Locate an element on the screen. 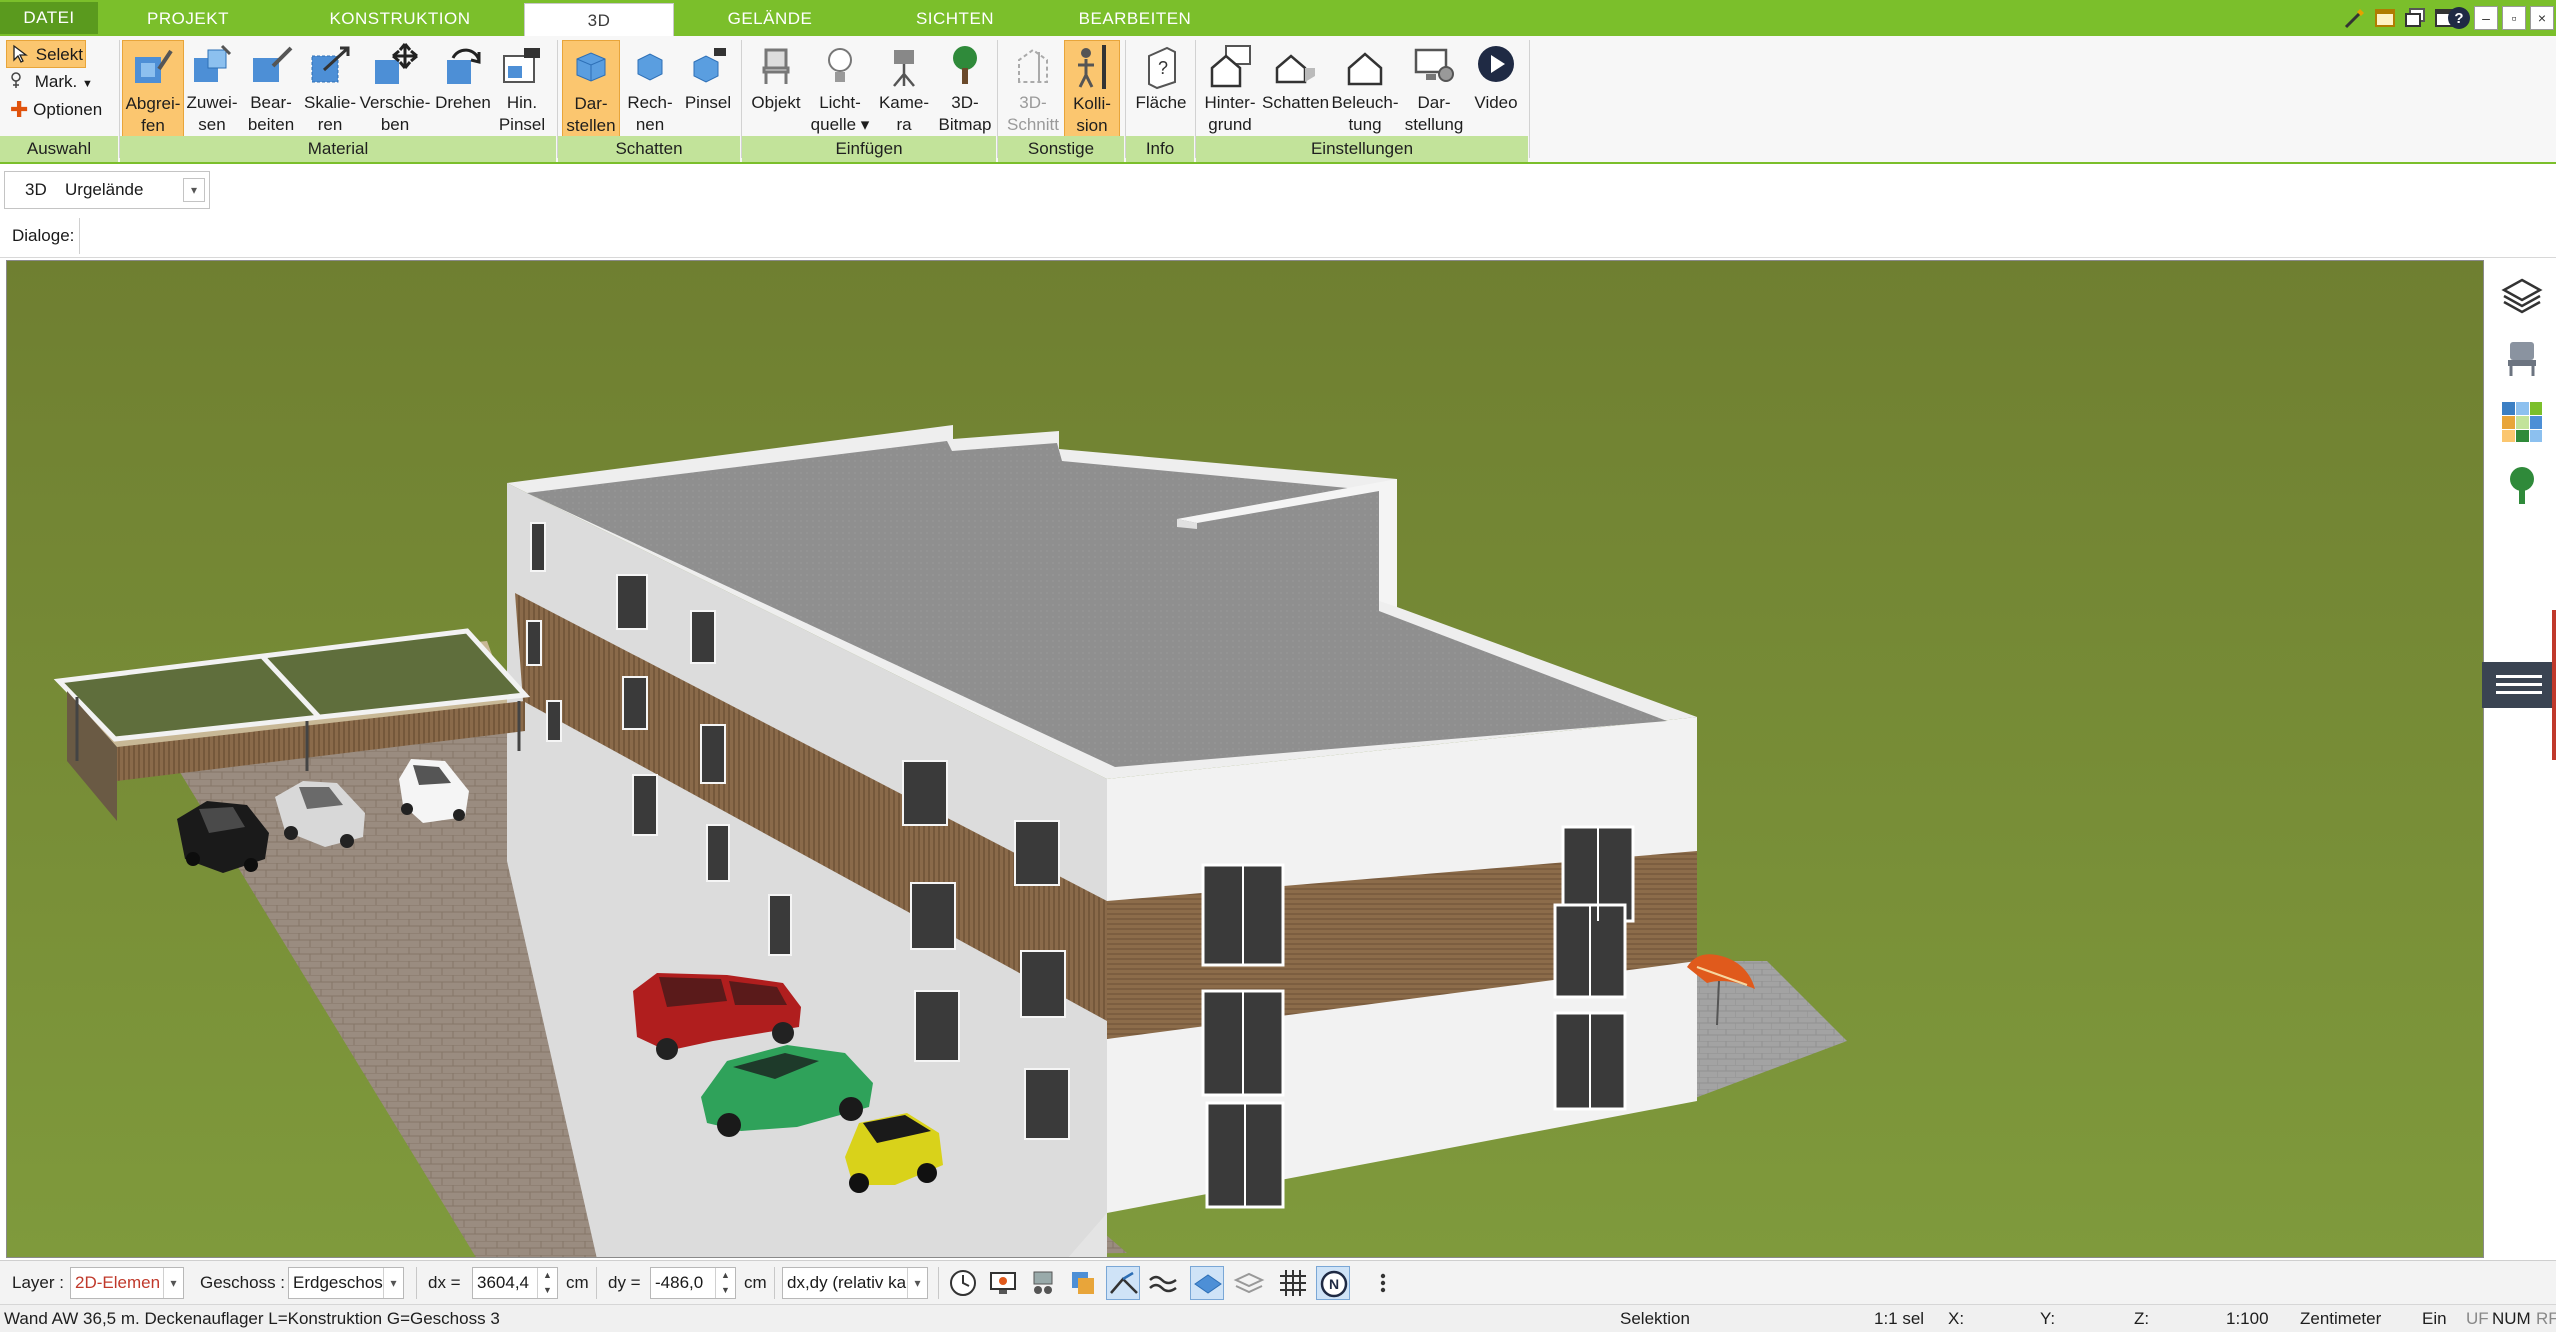 Image resolution: width=2556 pixels, height=1332 pixels. group-material: Material is located at coordinates (338, 149).